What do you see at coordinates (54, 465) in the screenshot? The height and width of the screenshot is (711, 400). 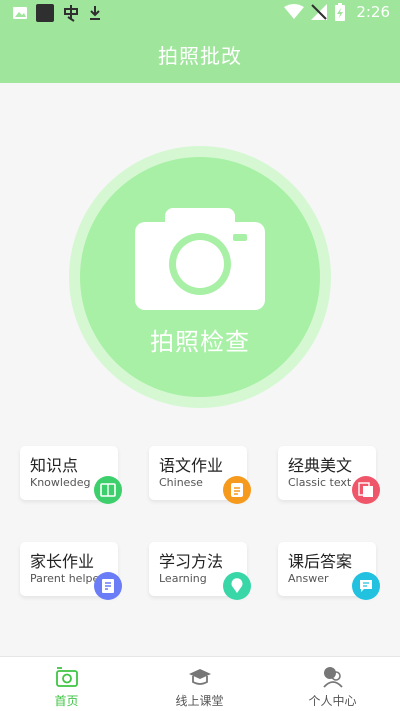 I see `card-title: 知识点` at bounding box center [54, 465].